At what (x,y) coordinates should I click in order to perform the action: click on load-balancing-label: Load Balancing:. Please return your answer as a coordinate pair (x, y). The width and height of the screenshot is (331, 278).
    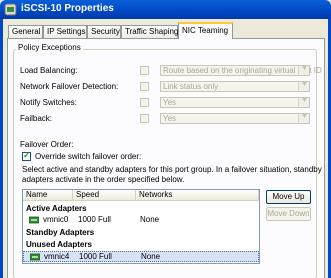
    Looking at the image, I should click on (49, 70).